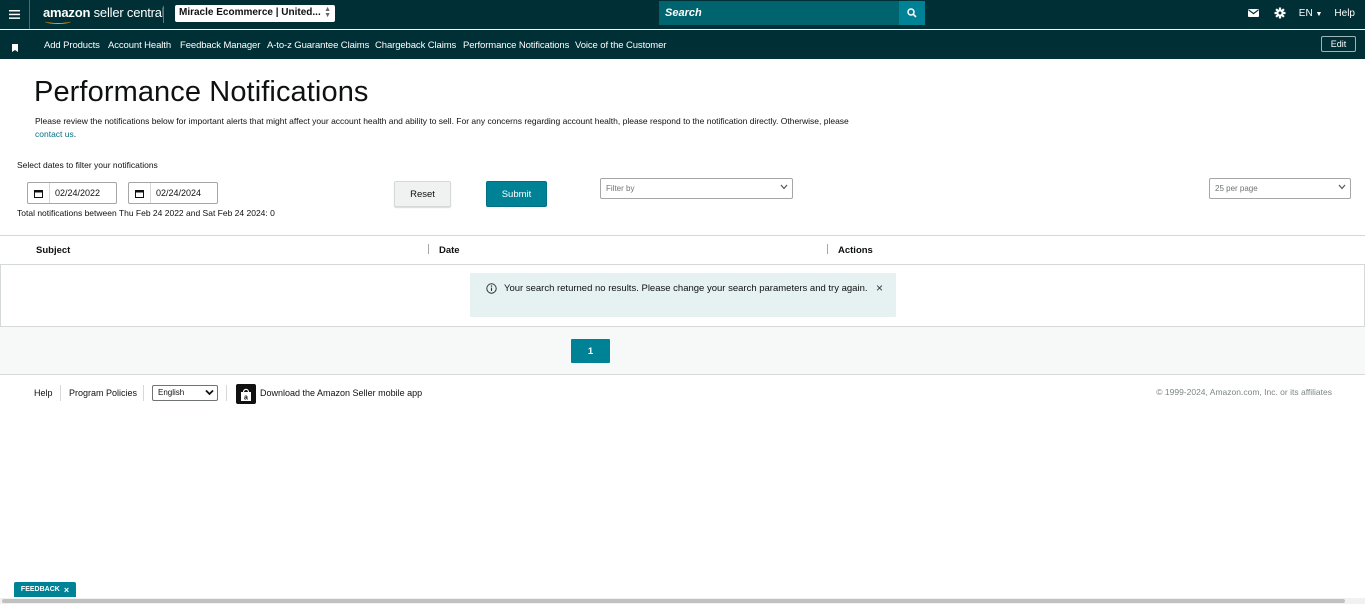 Image resolution: width=1365 pixels, height=604 pixels. I want to click on feedback-close-icon: ×, so click(66, 590).